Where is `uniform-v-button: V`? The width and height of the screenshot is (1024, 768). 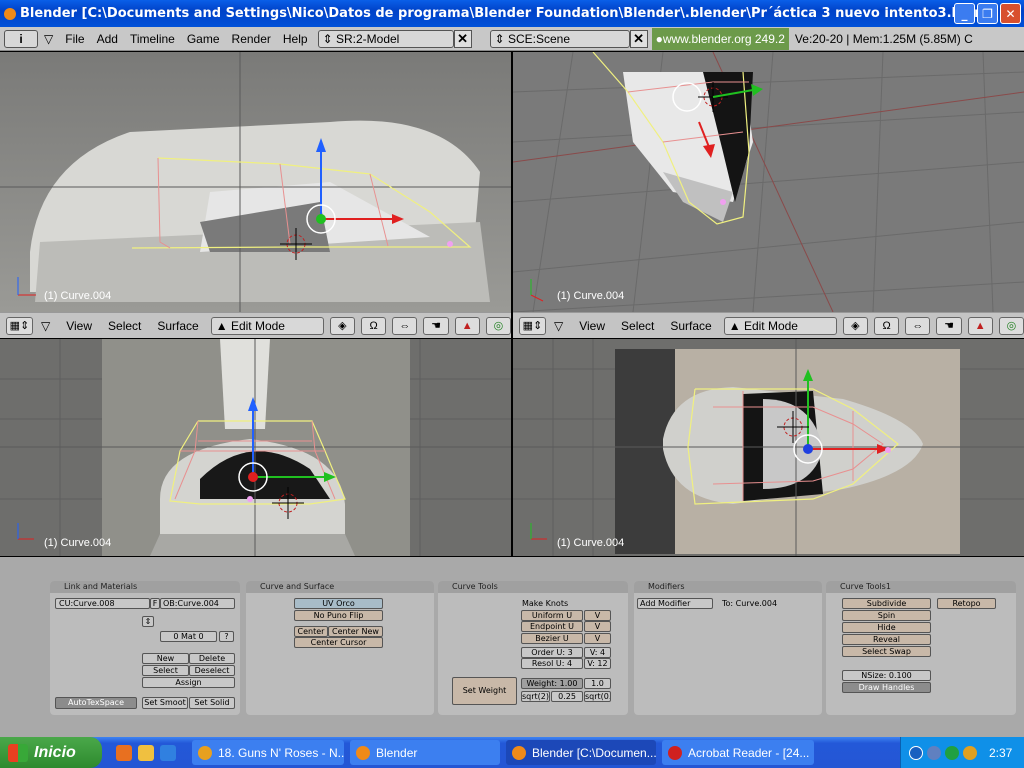 uniform-v-button: V is located at coordinates (597, 615).